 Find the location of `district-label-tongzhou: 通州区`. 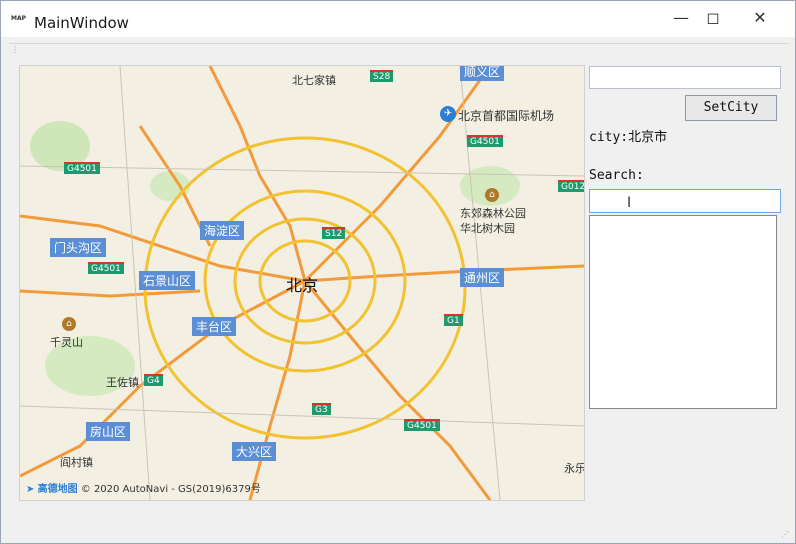

district-label-tongzhou: 通州区 is located at coordinates (482, 277).